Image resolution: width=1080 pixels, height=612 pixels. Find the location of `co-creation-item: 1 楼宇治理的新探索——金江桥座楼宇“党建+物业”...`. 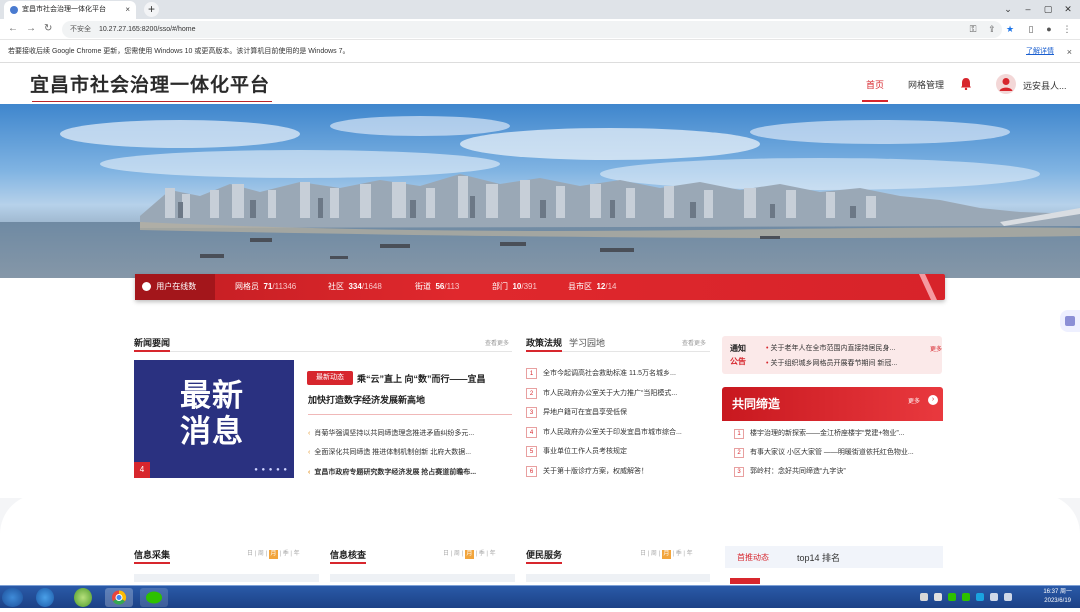

co-creation-item: 1 楼宇治理的新探索——金江桥座楼宇“党建+物业”... is located at coordinates (819, 433).